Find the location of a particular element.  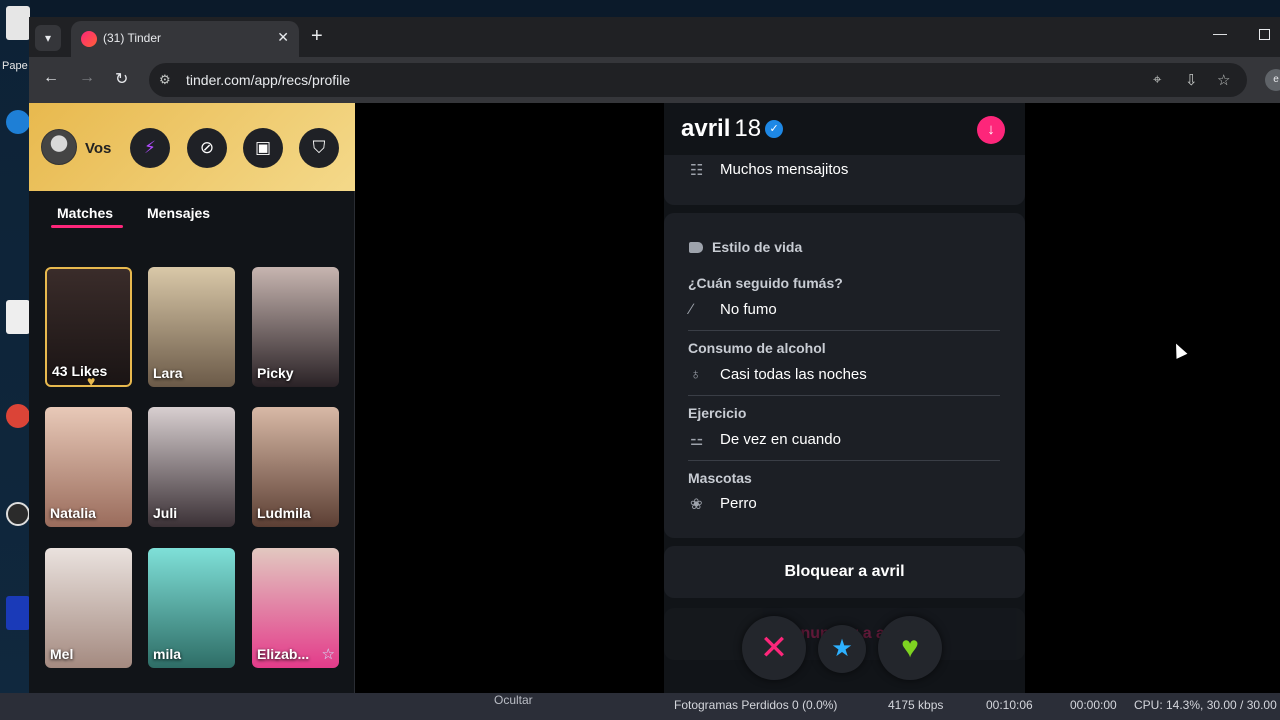

reload-button: ↻ is located at coordinates (121, 79).